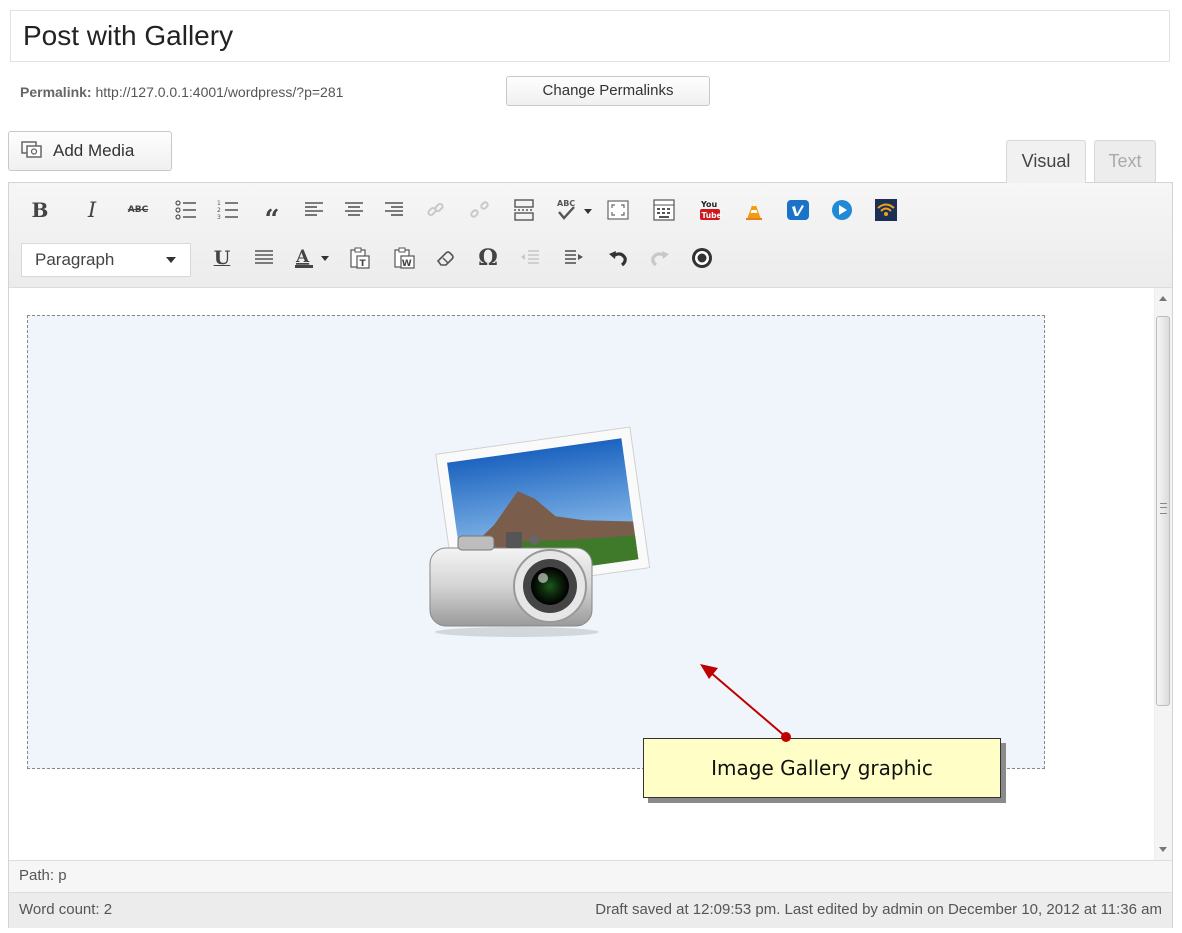 The height and width of the screenshot is (933, 1182). Describe the element at coordinates (75, 259) in the screenshot. I see `format-select-value: Paragraph` at that location.